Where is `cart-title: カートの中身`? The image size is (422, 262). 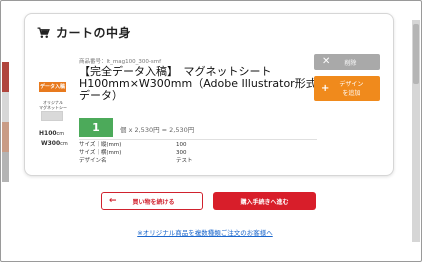 cart-title: カートの中身 is located at coordinates (94, 33).